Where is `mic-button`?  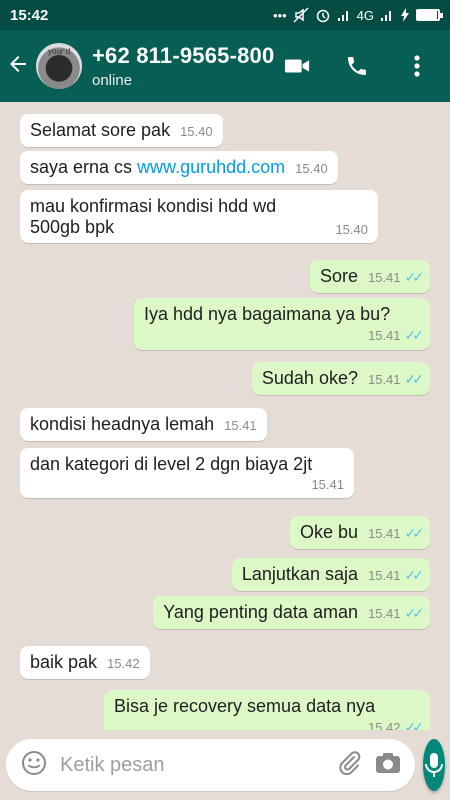
mic-button is located at coordinates (434, 765).